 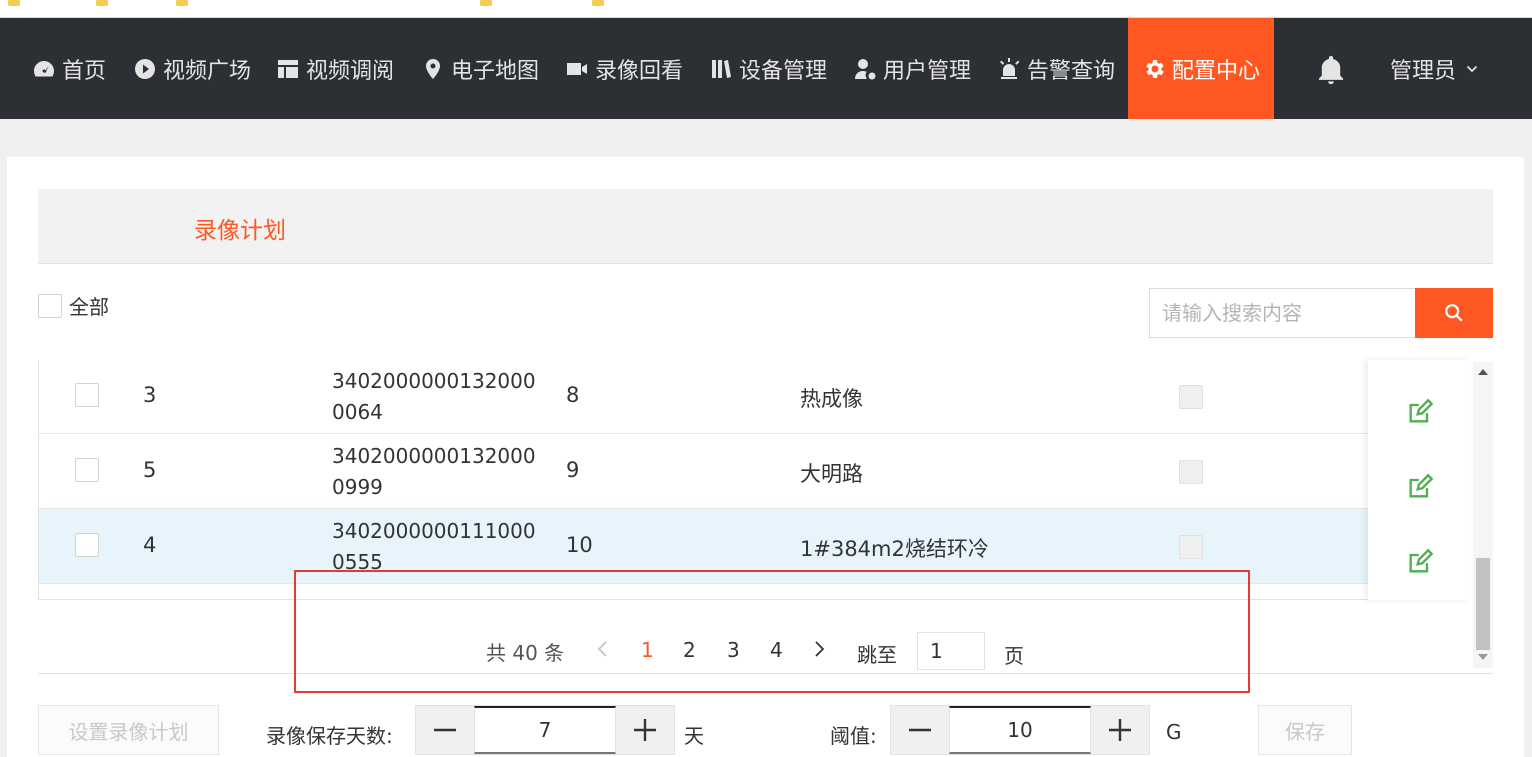 What do you see at coordinates (150, 545) in the screenshot?
I see `row-id: 4` at bounding box center [150, 545].